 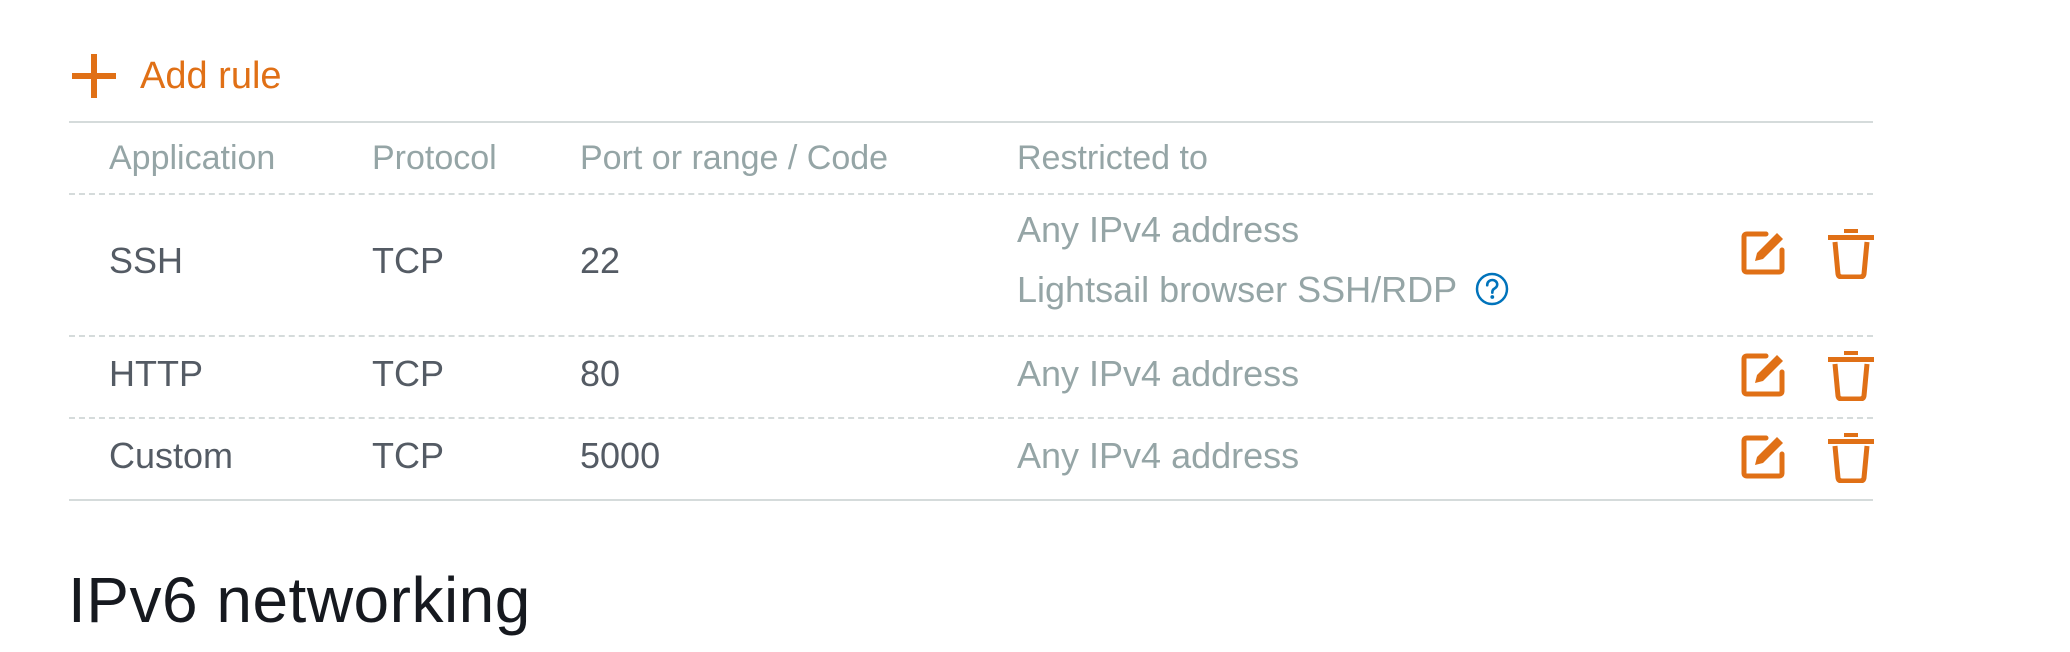 I want to click on column-header-protocol: Protocol, so click(x=434, y=158).